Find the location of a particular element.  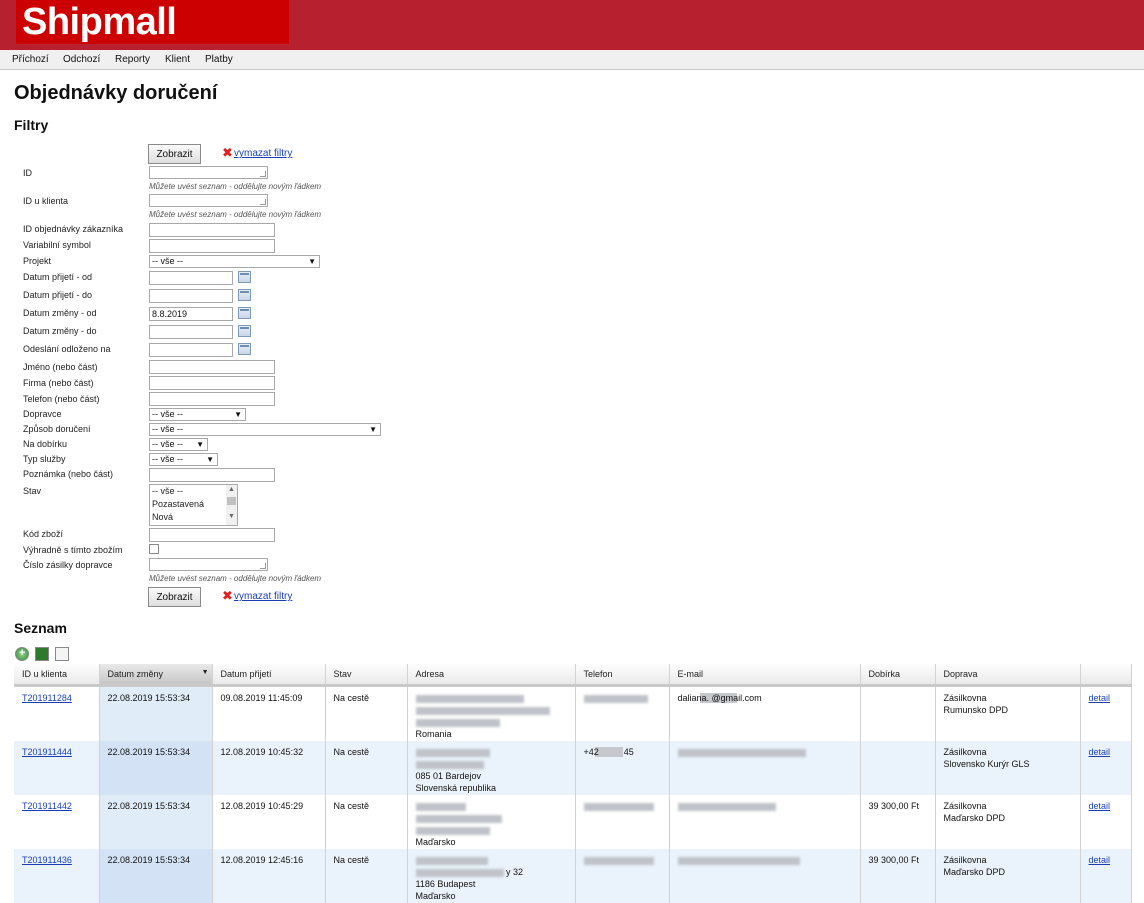

phone-input is located at coordinates (212, 399).